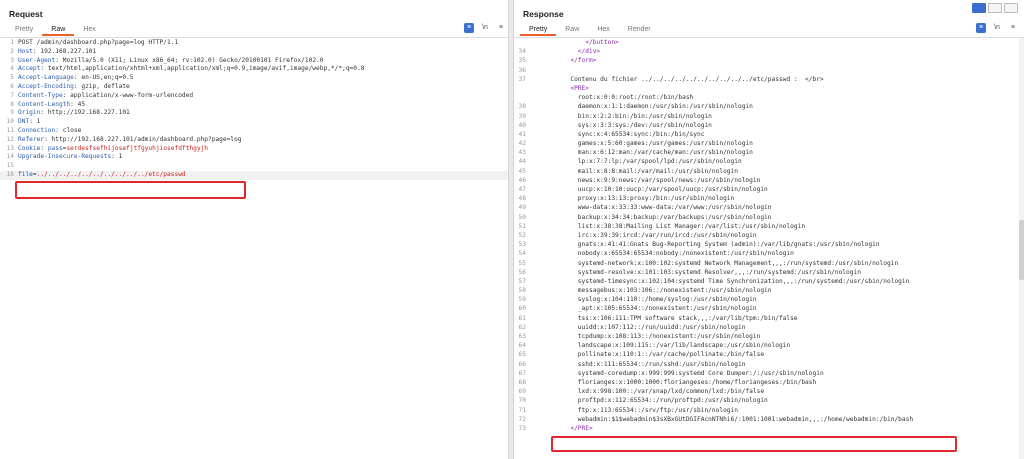  I want to click on request-body-highlight, so click(130, 190).